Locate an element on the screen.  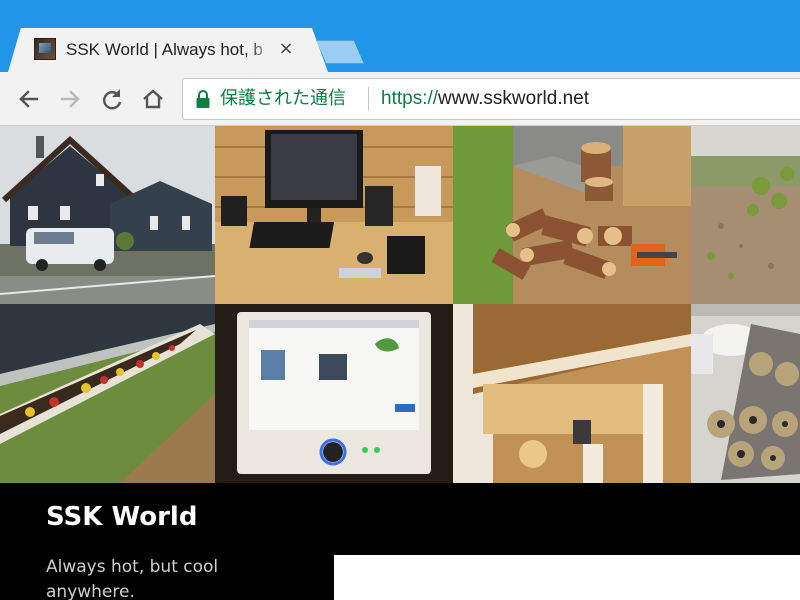
url-scheme: https:// is located at coordinates (410, 98).